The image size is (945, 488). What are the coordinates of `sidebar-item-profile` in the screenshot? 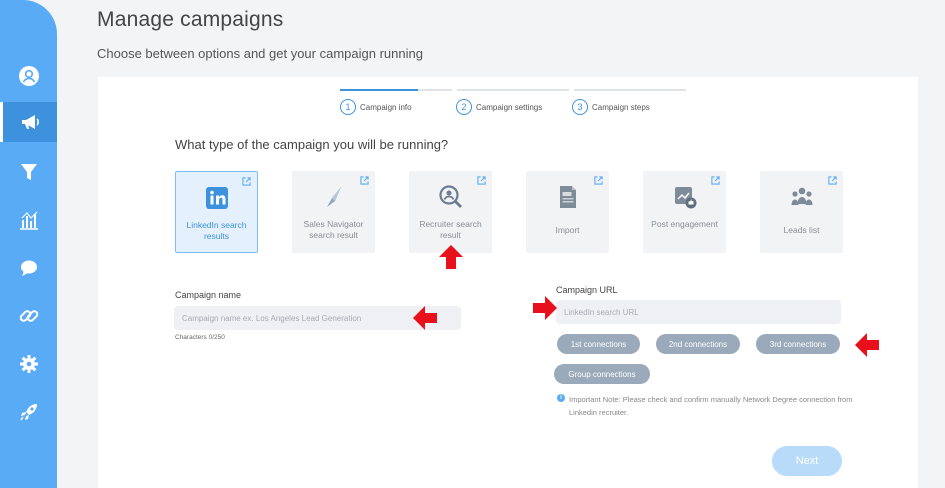 It's located at (28, 76).